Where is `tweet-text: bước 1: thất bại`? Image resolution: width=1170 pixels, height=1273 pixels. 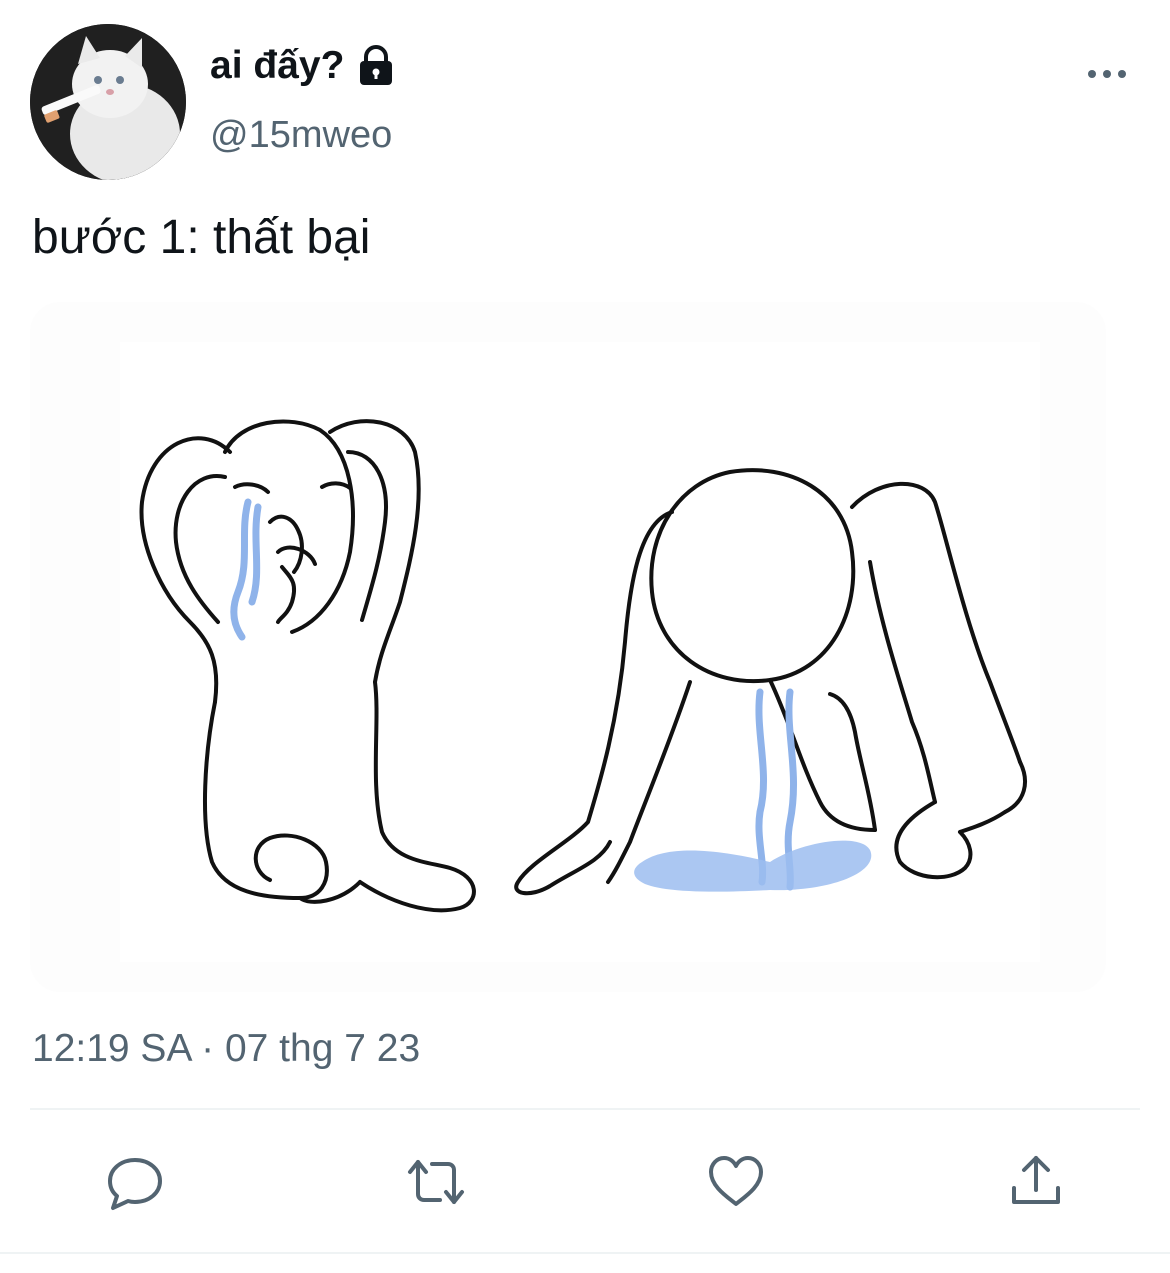 tweet-text: bước 1: thất bại is located at coordinates (201, 237).